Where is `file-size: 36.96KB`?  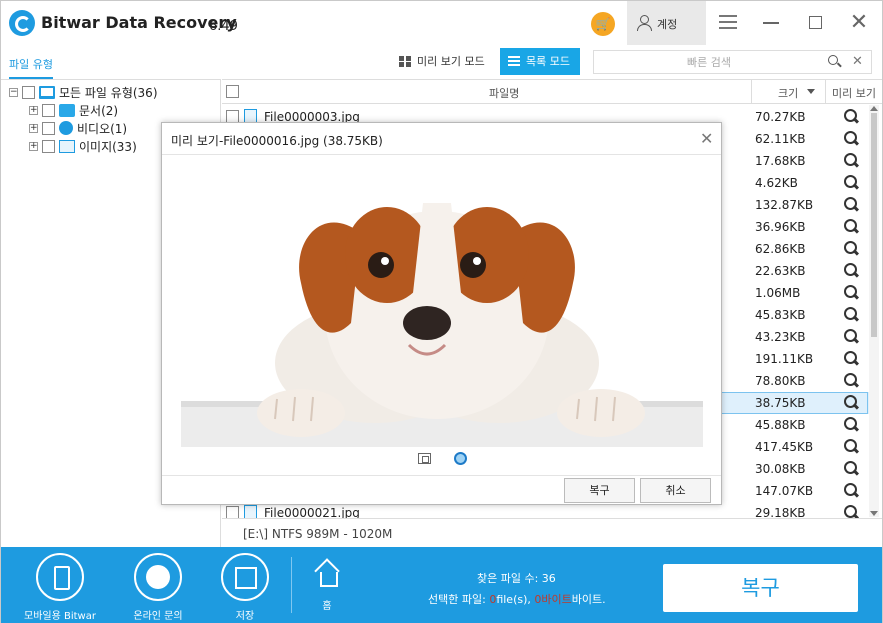
file-size: 36.96KB is located at coordinates (780, 227).